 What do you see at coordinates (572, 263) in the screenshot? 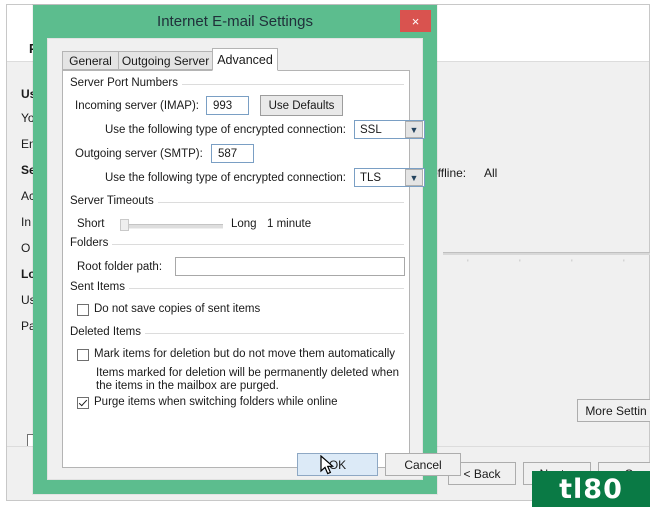
I see `background-slider-tick-3: '` at bounding box center [572, 263].